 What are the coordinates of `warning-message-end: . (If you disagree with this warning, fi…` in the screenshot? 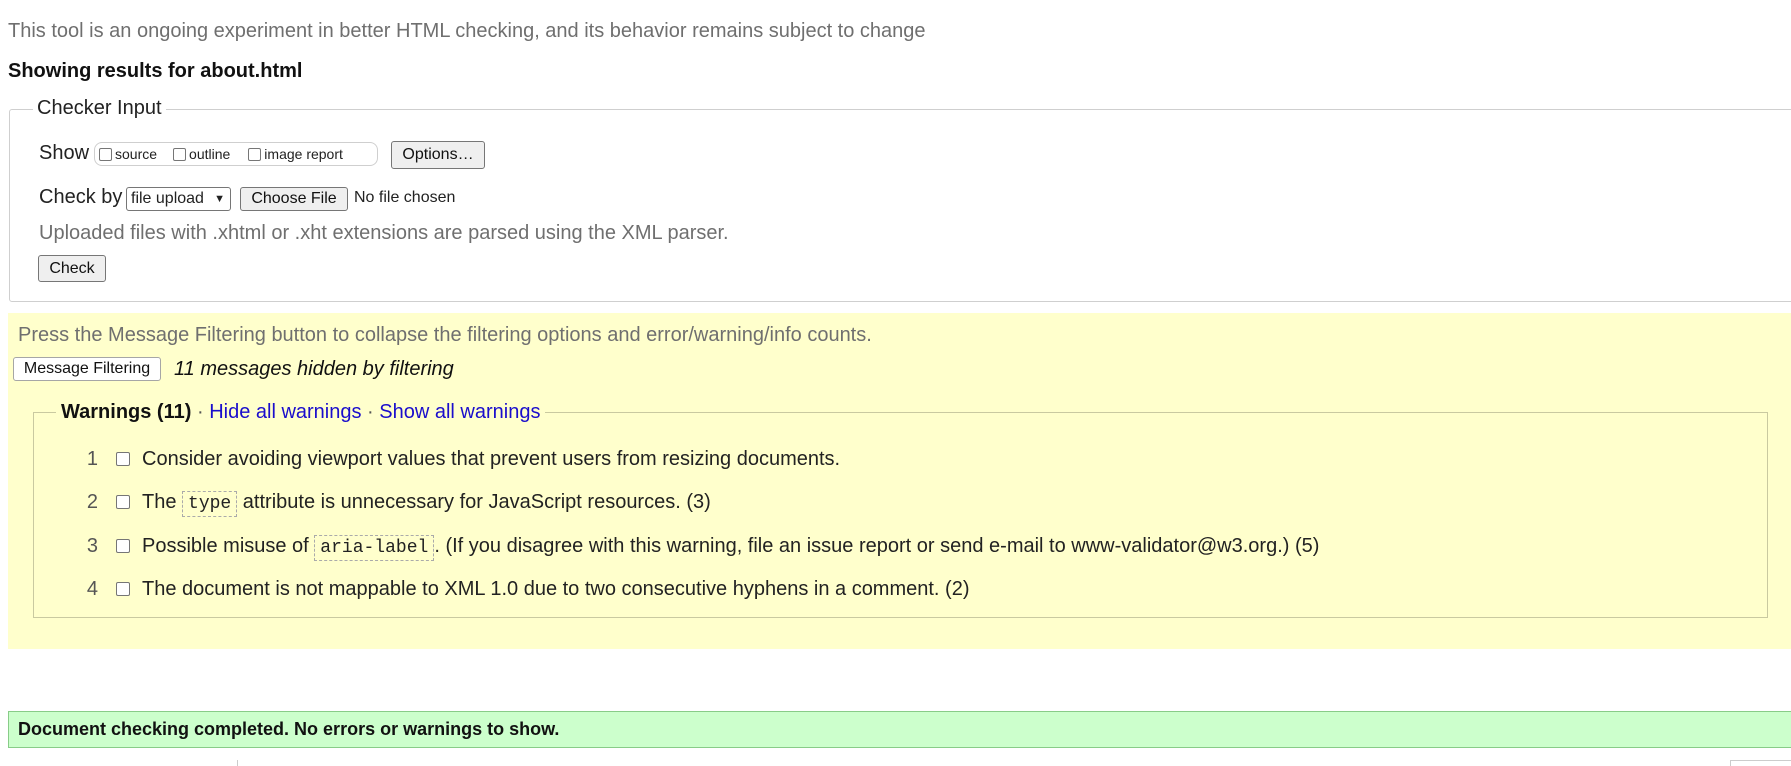 It's located at (877, 546).